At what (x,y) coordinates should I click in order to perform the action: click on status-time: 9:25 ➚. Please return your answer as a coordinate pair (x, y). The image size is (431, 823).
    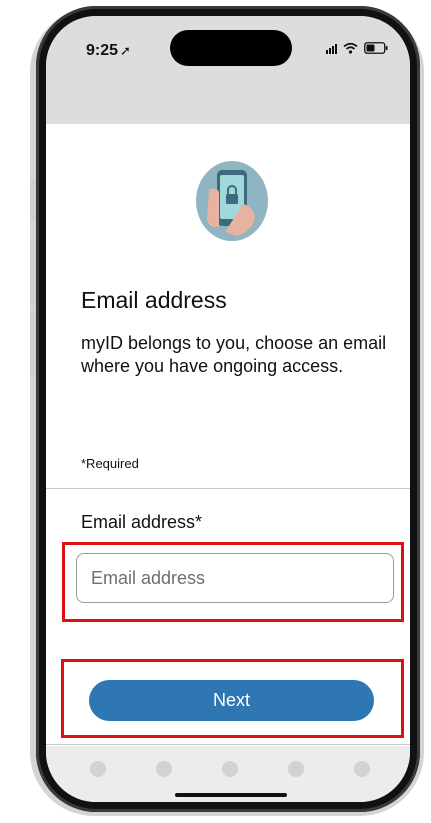
    Looking at the image, I should click on (108, 51).